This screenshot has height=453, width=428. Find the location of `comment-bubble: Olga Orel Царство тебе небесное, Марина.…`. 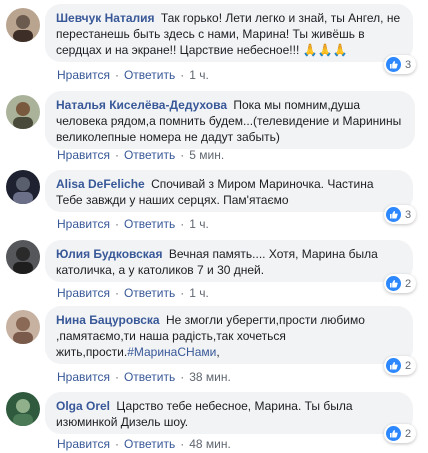

comment-bubble: Olga Orel Царство тебе небесное, Марина.… is located at coordinates (229, 413).